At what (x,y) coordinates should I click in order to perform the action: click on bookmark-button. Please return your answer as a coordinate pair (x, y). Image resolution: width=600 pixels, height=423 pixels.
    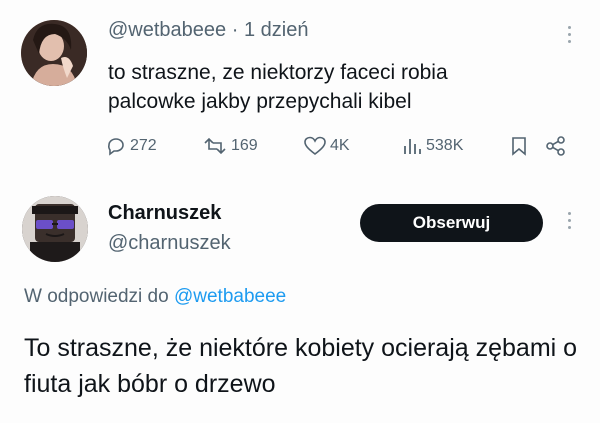
    Looking at the image, I should click on (519, 146).